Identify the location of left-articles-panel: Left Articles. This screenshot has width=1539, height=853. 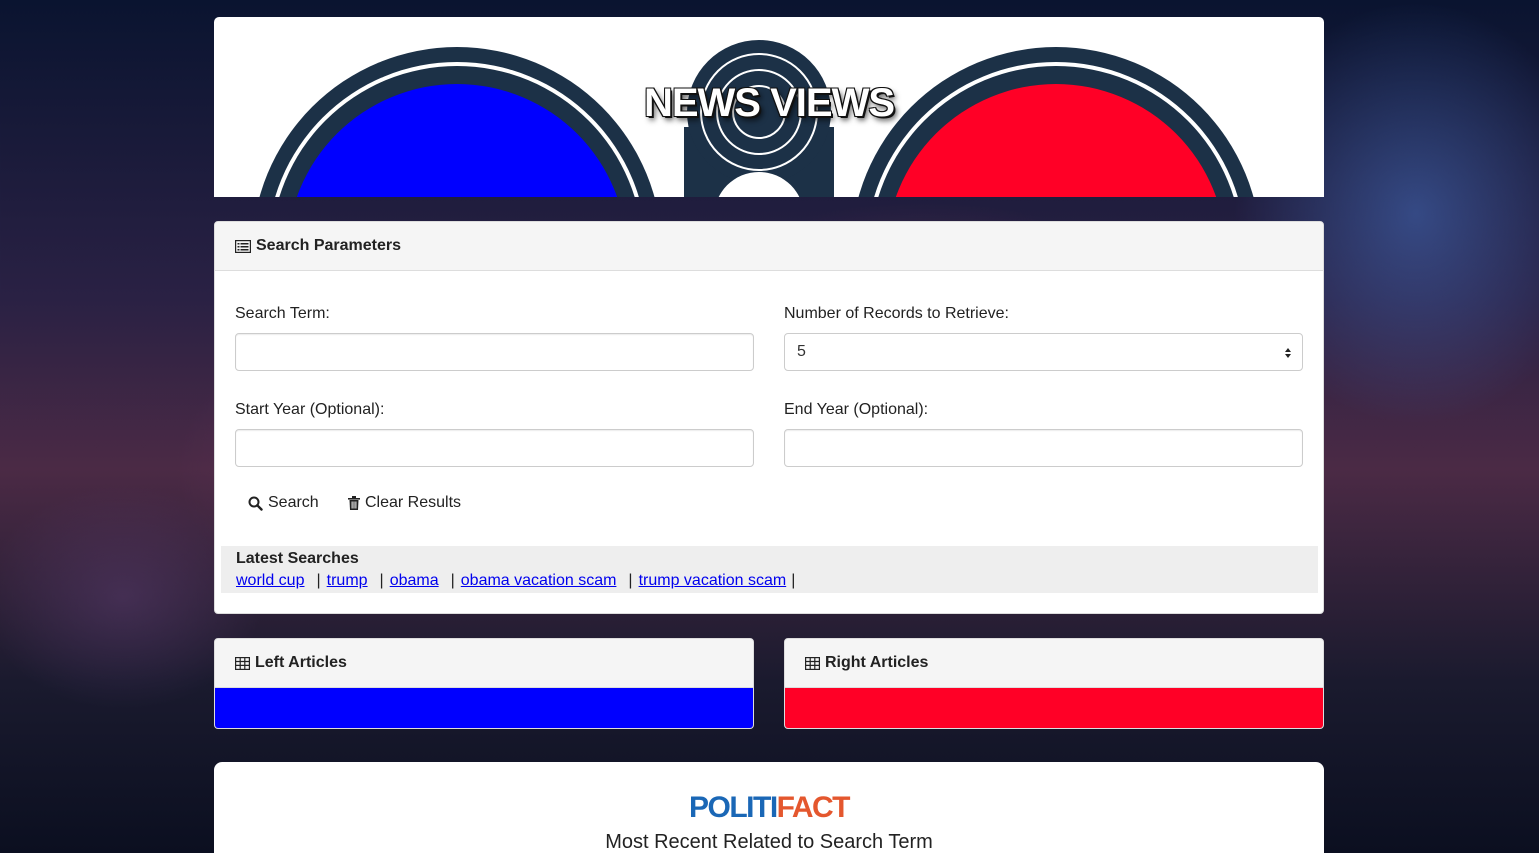
(484, 683).